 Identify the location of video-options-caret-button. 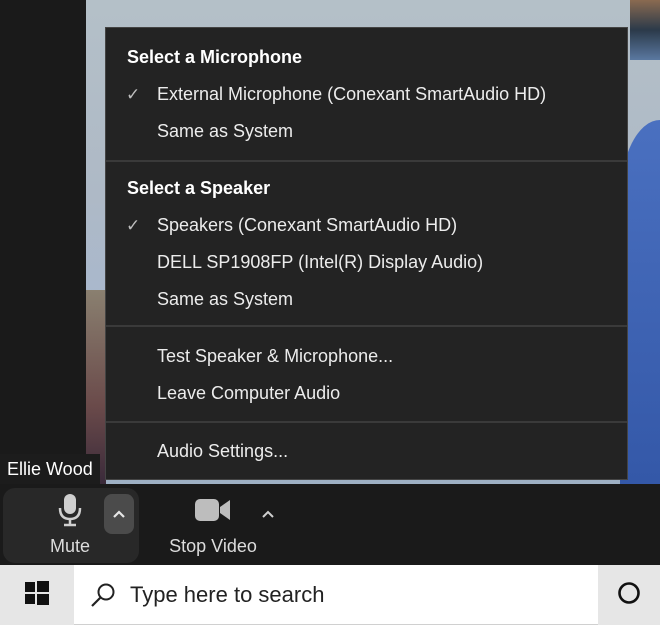
(268, 514).